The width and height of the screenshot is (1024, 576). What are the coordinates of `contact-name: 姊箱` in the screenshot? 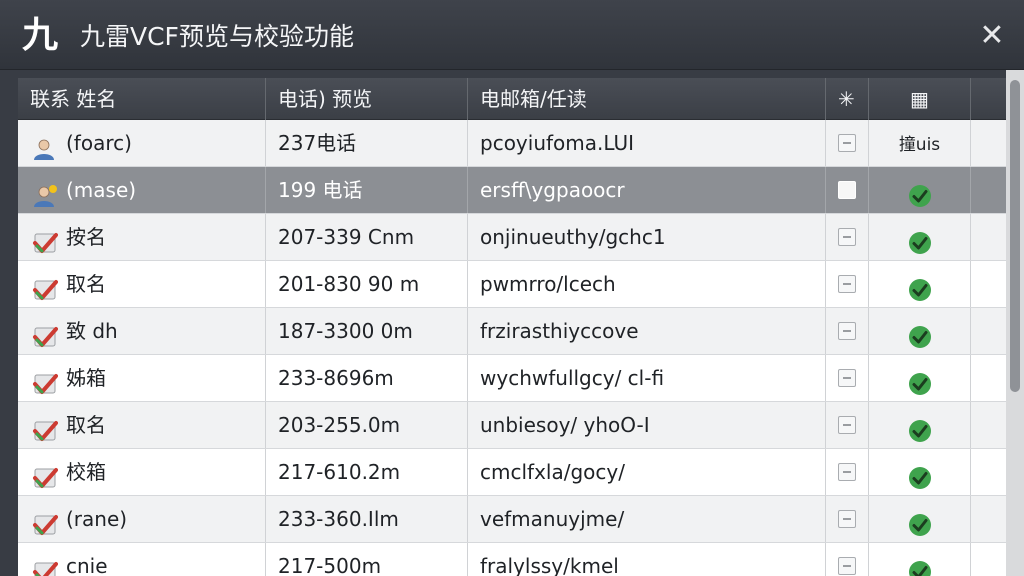 It's located at (86, 378).